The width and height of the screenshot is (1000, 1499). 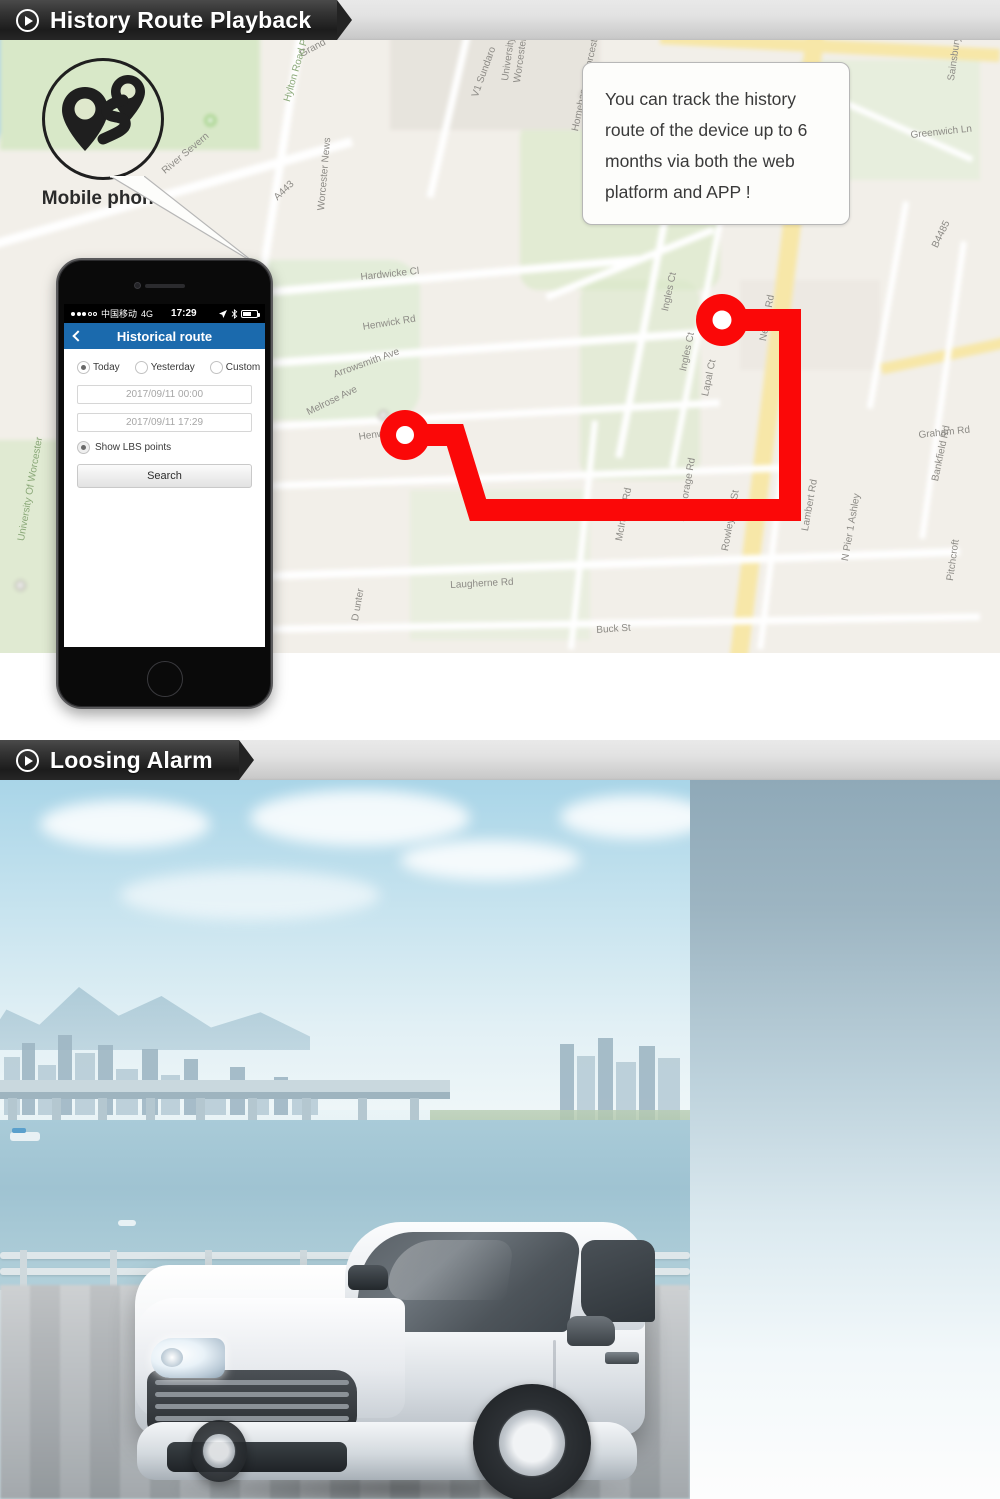 What do you see at coordinates (133, 447) in the screenshot?
I see `show-lbs-points-label: Show LBS points` at bounding box center [133, 447].